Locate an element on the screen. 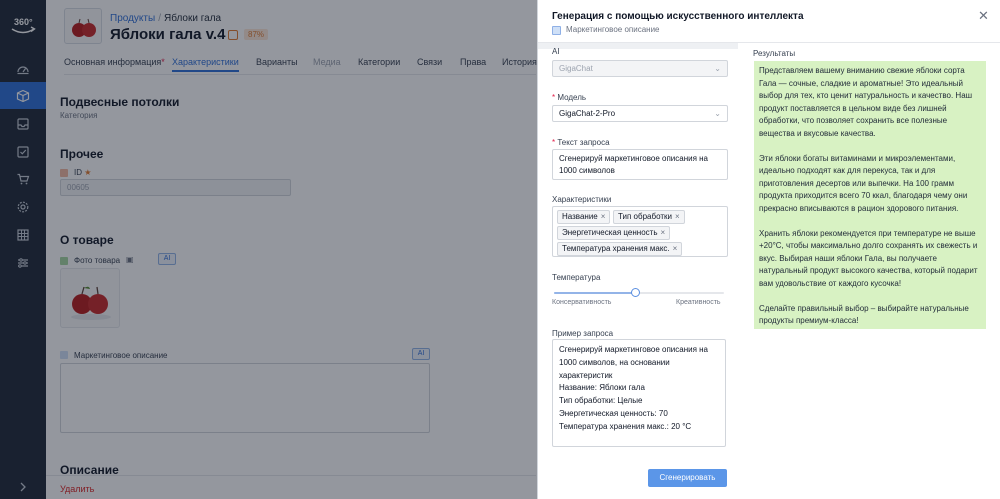  model-select-value: GigaChat-2-Pro is located at coordinates (587, 113).